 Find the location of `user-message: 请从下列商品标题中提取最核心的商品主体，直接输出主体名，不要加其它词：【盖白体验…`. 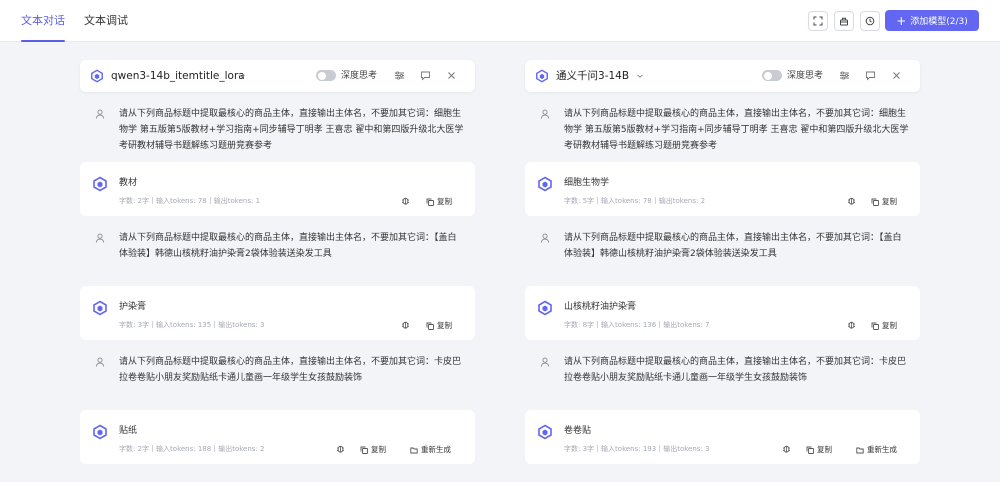

user-message: 请从下列商品标题中提取最核心的商品主体，直接输出主体名，不要加其它词：【盖白体验… is located at coordinates (277, 254).